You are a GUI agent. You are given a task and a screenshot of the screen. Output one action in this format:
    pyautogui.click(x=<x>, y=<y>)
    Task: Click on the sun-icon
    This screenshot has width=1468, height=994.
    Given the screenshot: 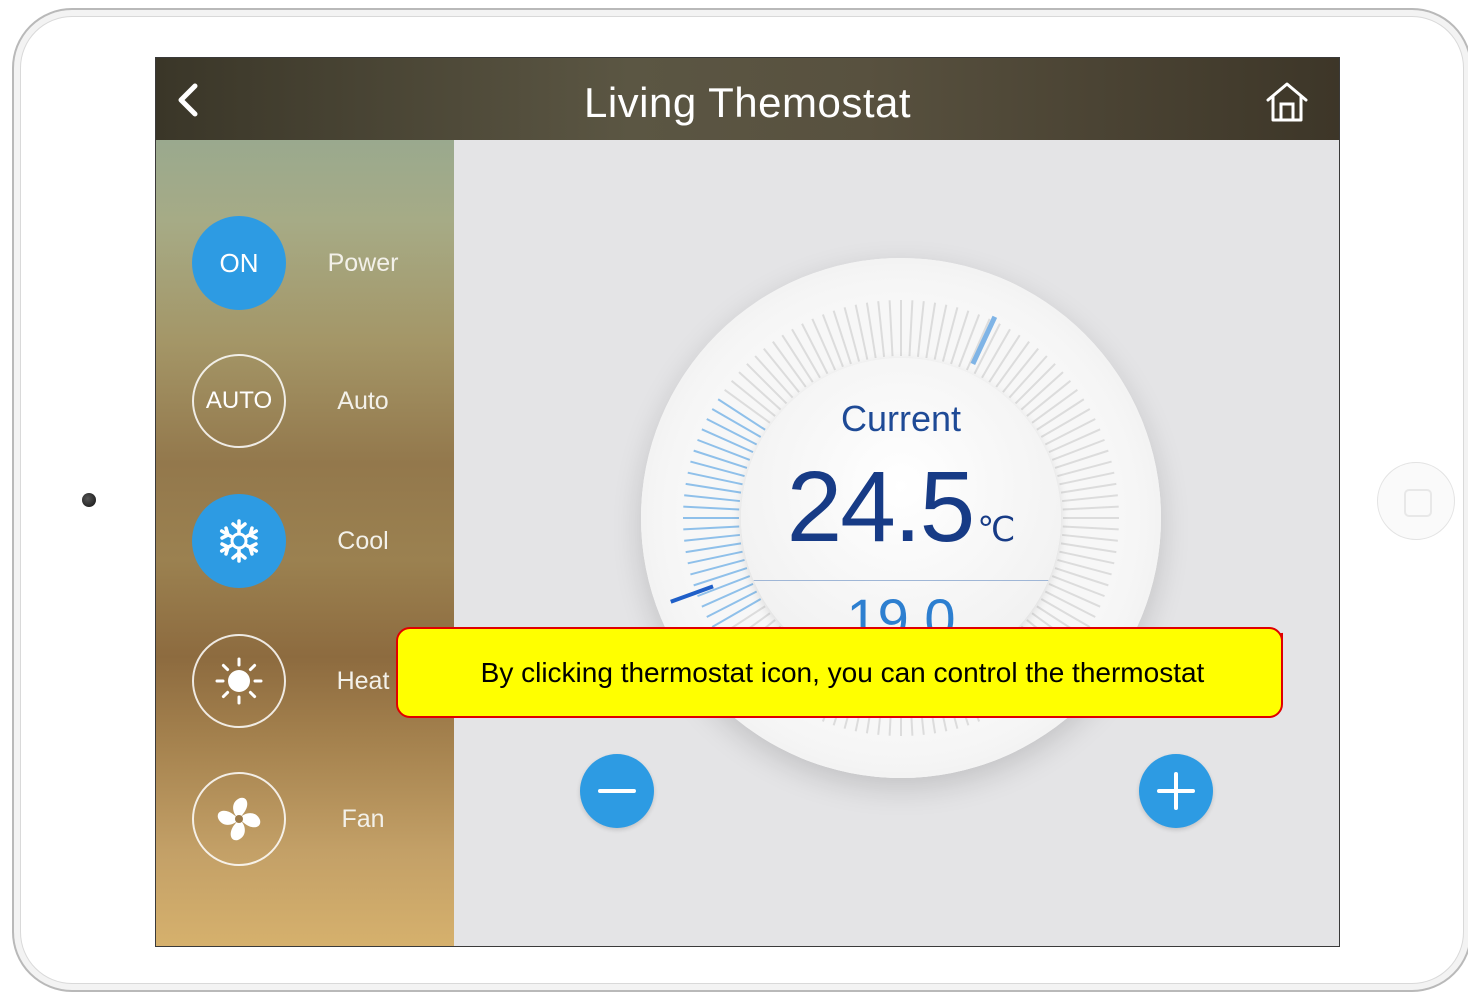 What is the action you would take?
    pyautogui.click(x=239, y=681)
    